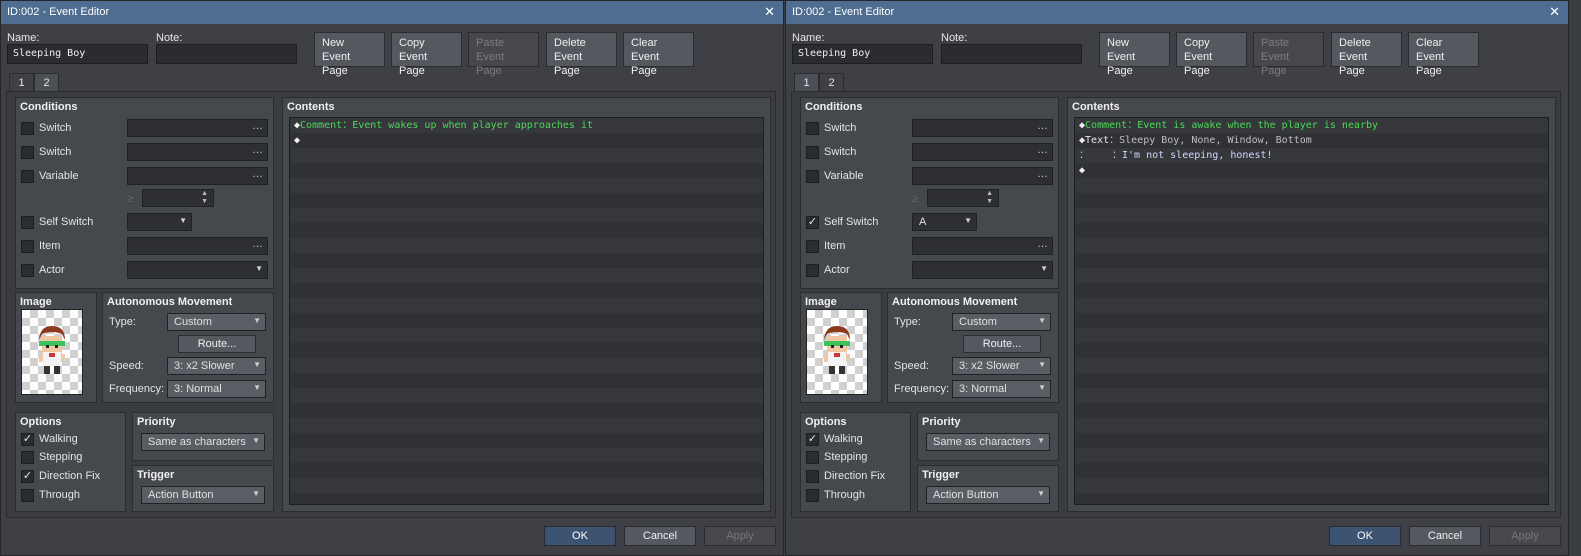 This screenshot has height=556, width=1581. What do you see at coordinates (130, 199) in the screenshot?
I see `ge-symbol: ≥` at bounding box center [130, 199].